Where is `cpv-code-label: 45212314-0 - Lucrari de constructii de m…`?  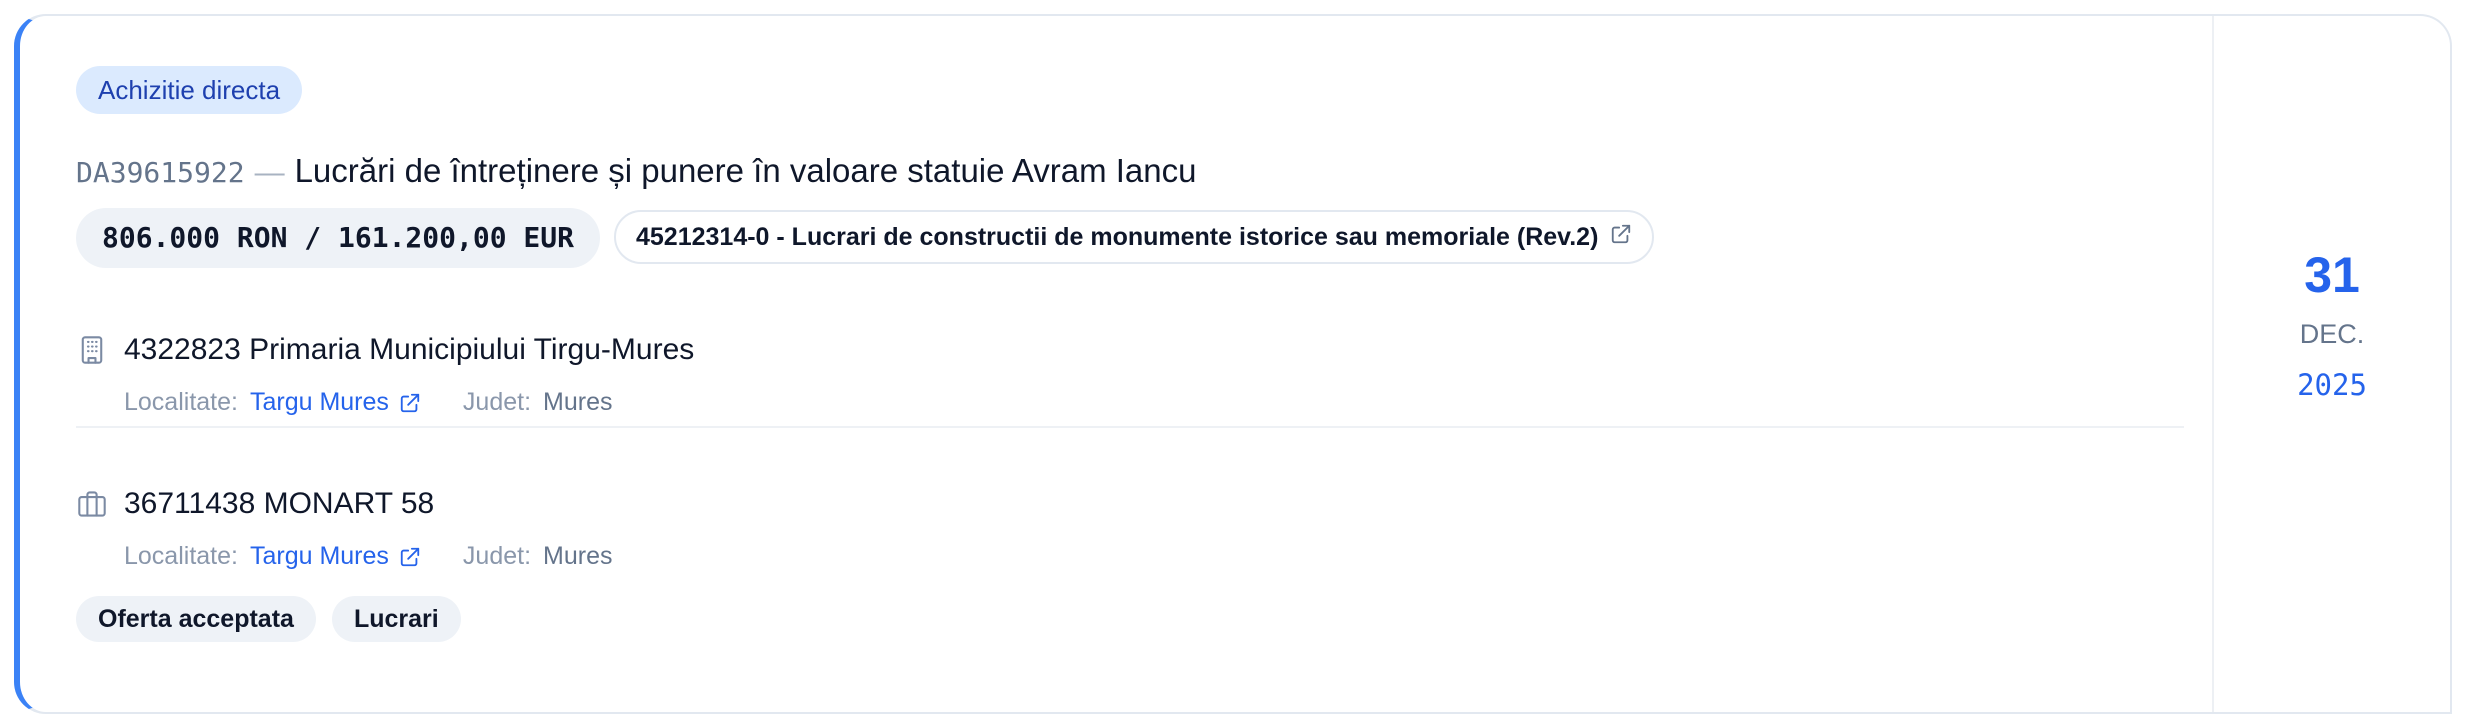 cpv-code-label: 45212314-0 - Lucrari de constructii de m… is located at coordinates (1117, 237).